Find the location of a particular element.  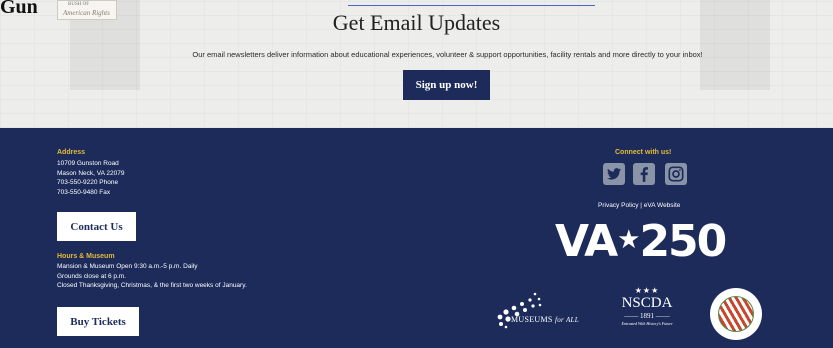

va250-logo: VA★250 is located at coordinates (641, 243).